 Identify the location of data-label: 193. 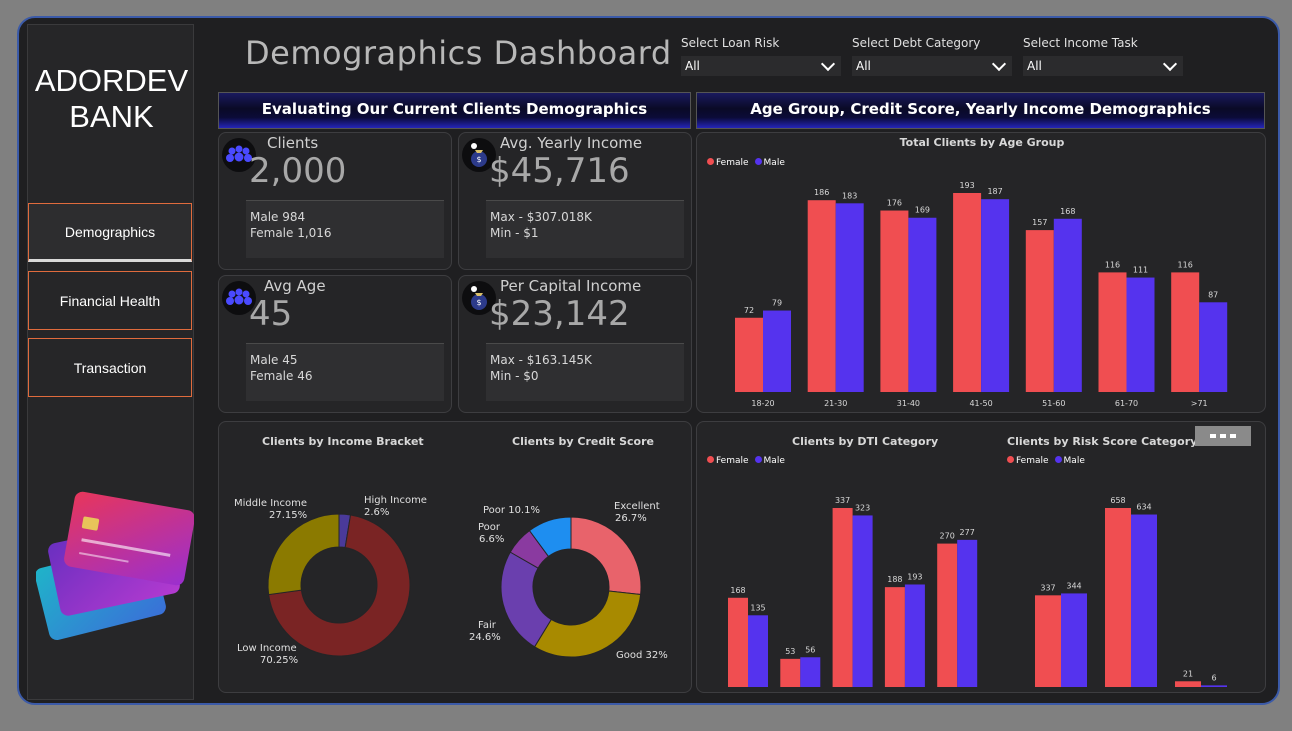
(914, 576).